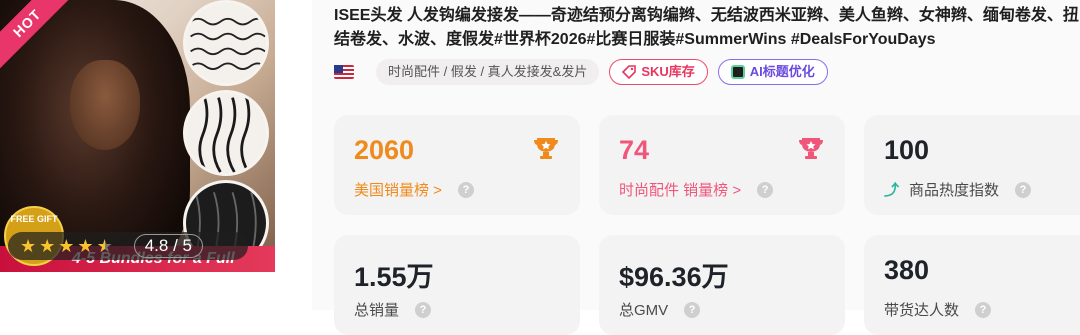  Describe the element at coordinates (488, 72) in the screenshot. I see `category-breadcrumb: 时尚配件 / 假发 / 真人发接发&发片` at that location.